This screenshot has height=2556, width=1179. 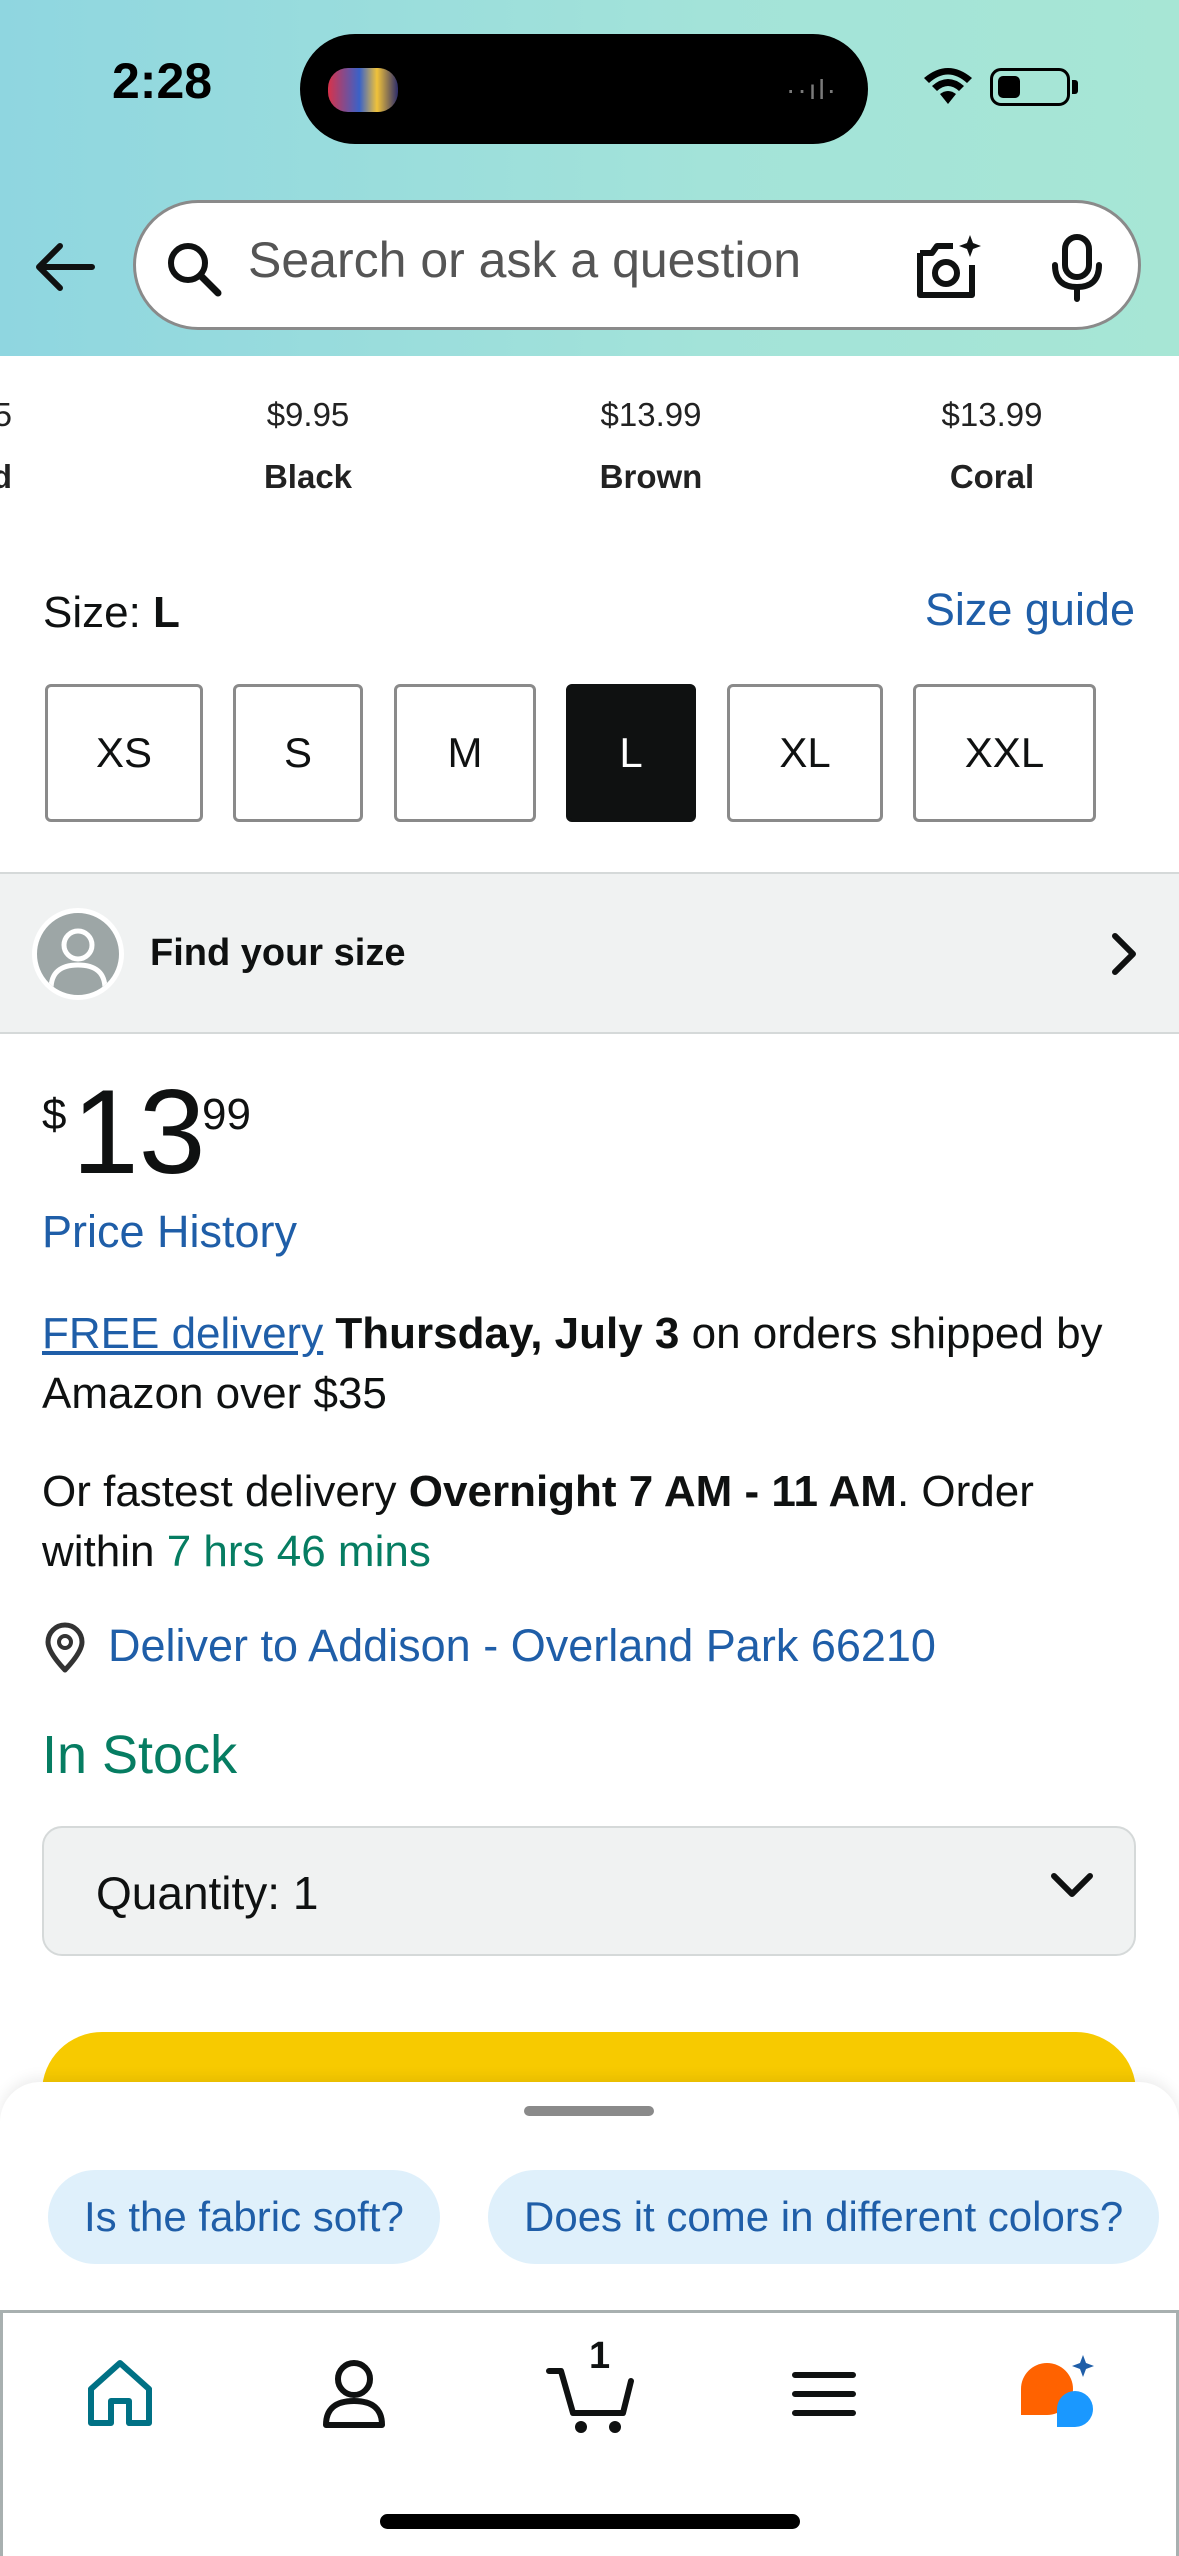 What do you see at coordinates (308, 414) in the screenshot?
I see `color-price: $9.95` at bounding box center [308, 414].